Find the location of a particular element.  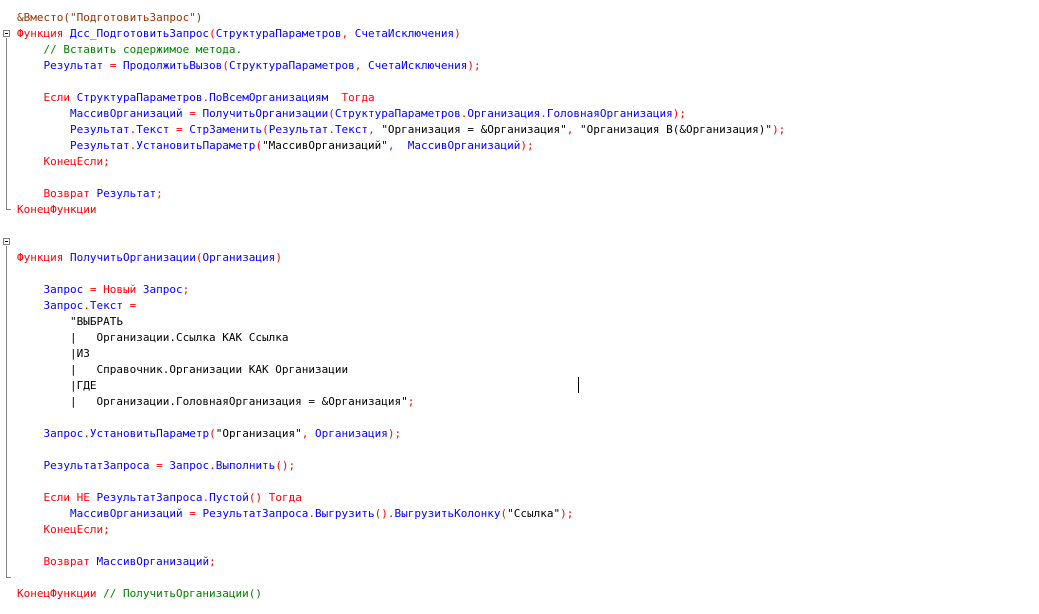

line-q-from: |ИЗ is located at coordinates (53, 354).